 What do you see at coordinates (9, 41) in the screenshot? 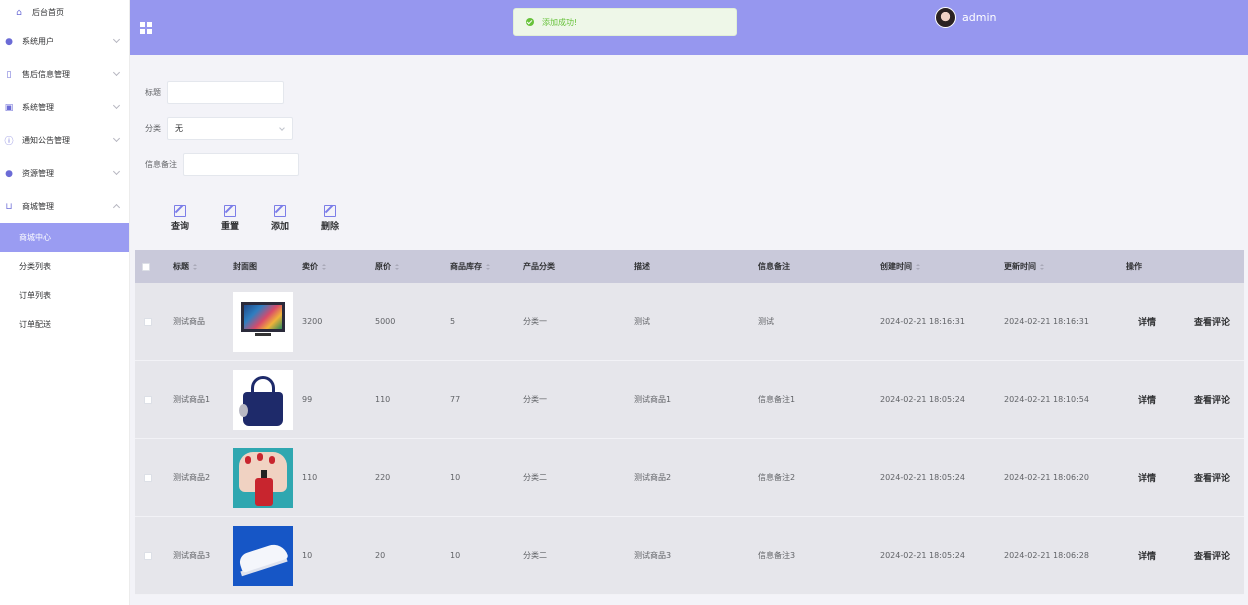
I see `user-icon: ●` at bounding box center [9, 41].